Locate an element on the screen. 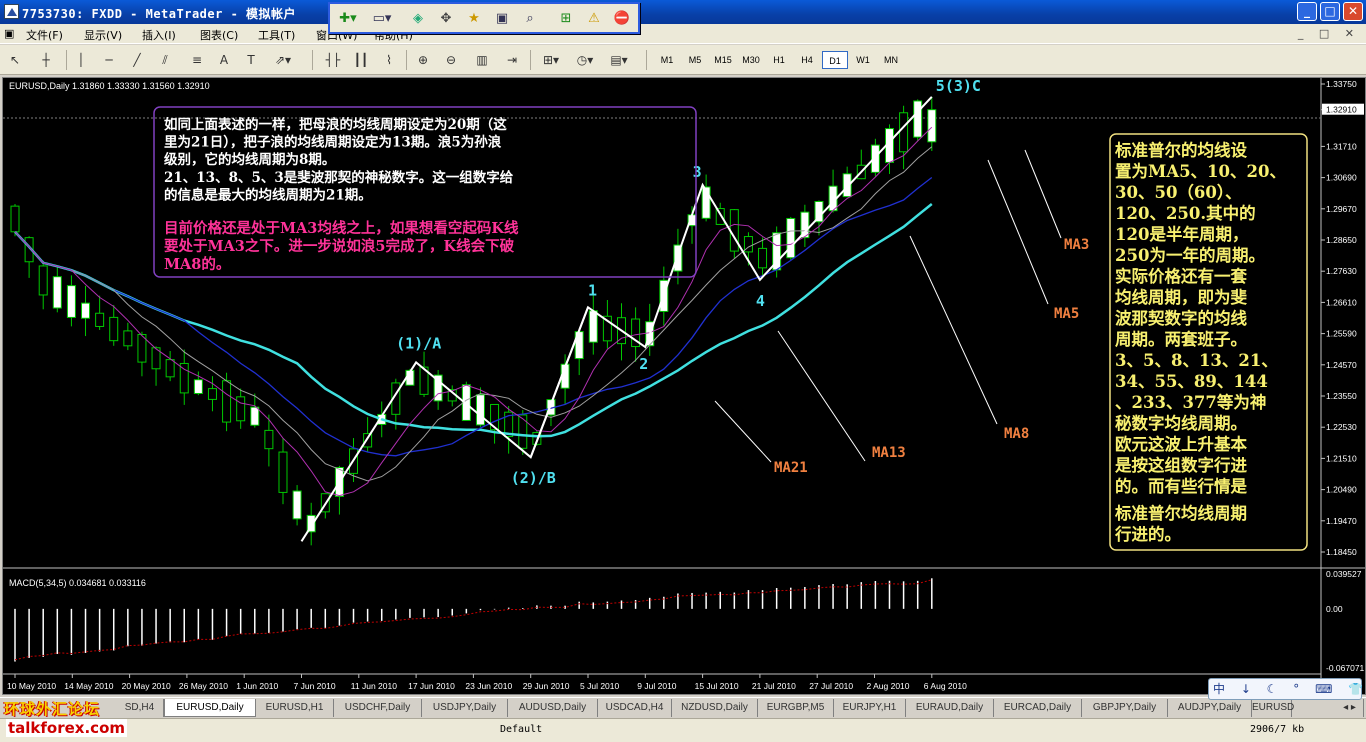 This screenshot has height=742, width=1366. note-right-line: 实际价格还有一套 is located at coordinates (1181, 276).